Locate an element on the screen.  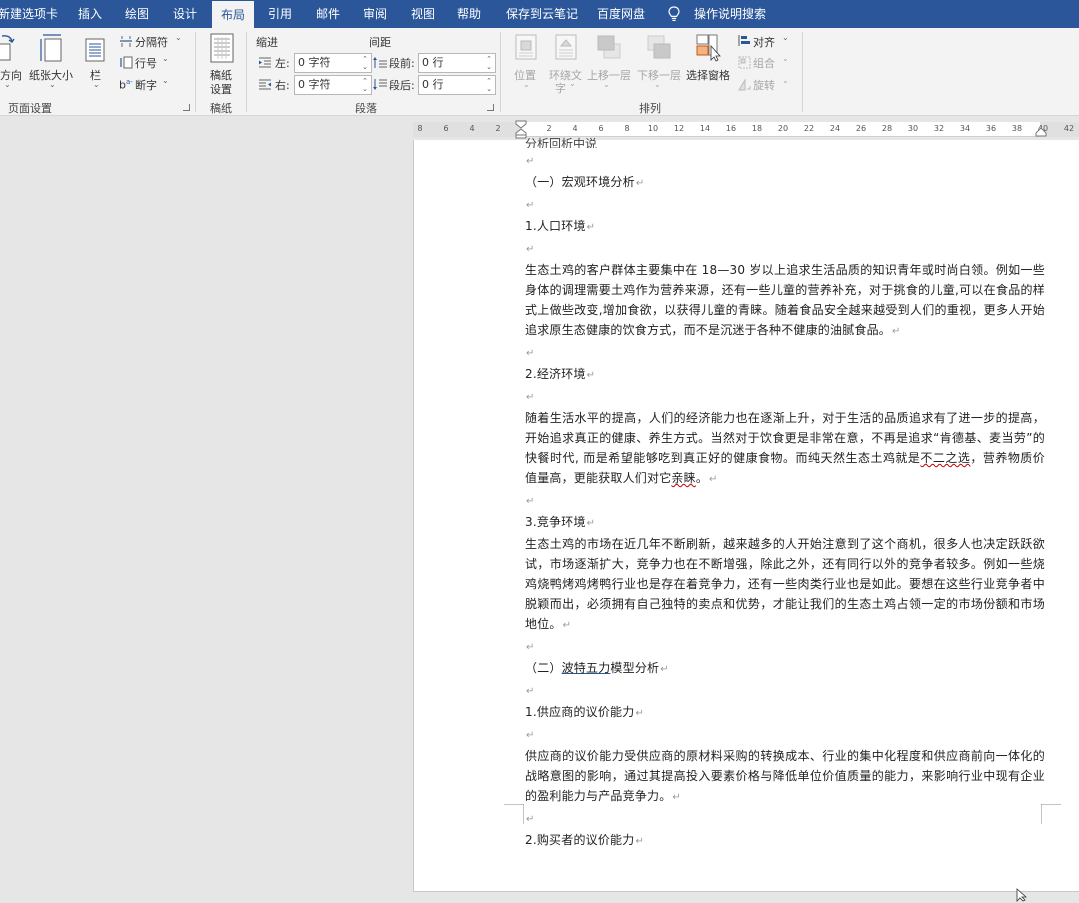
hyphenation-icon: ba- is located at coordinates (126, 85).